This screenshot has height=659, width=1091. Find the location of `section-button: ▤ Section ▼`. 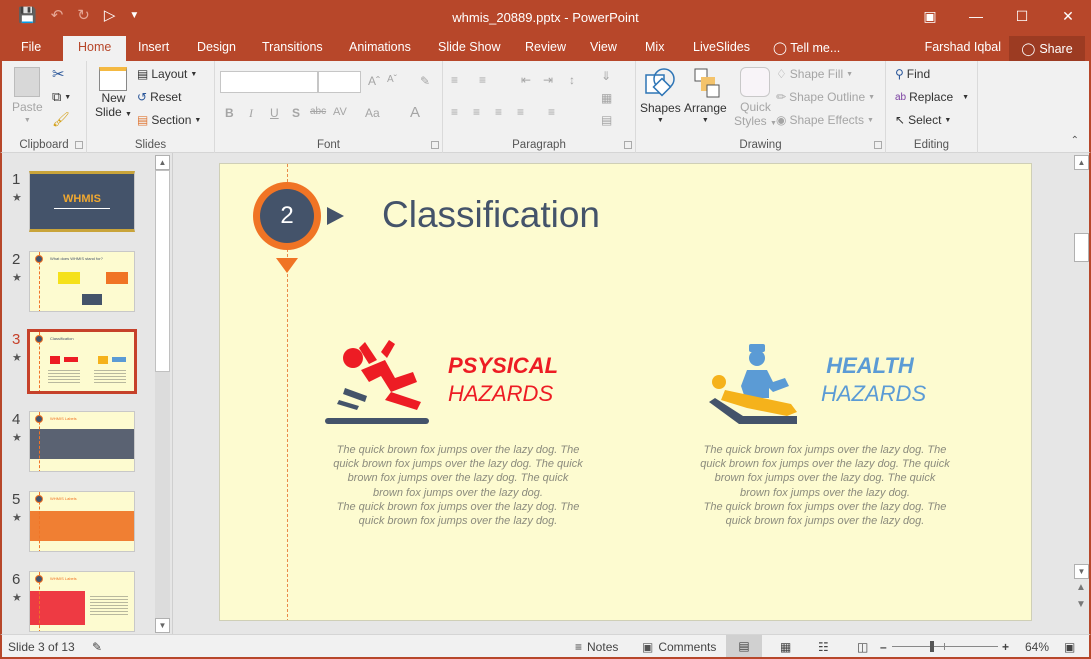

section-button: ▤ Section ▼ is located at coordinates (169, 120).